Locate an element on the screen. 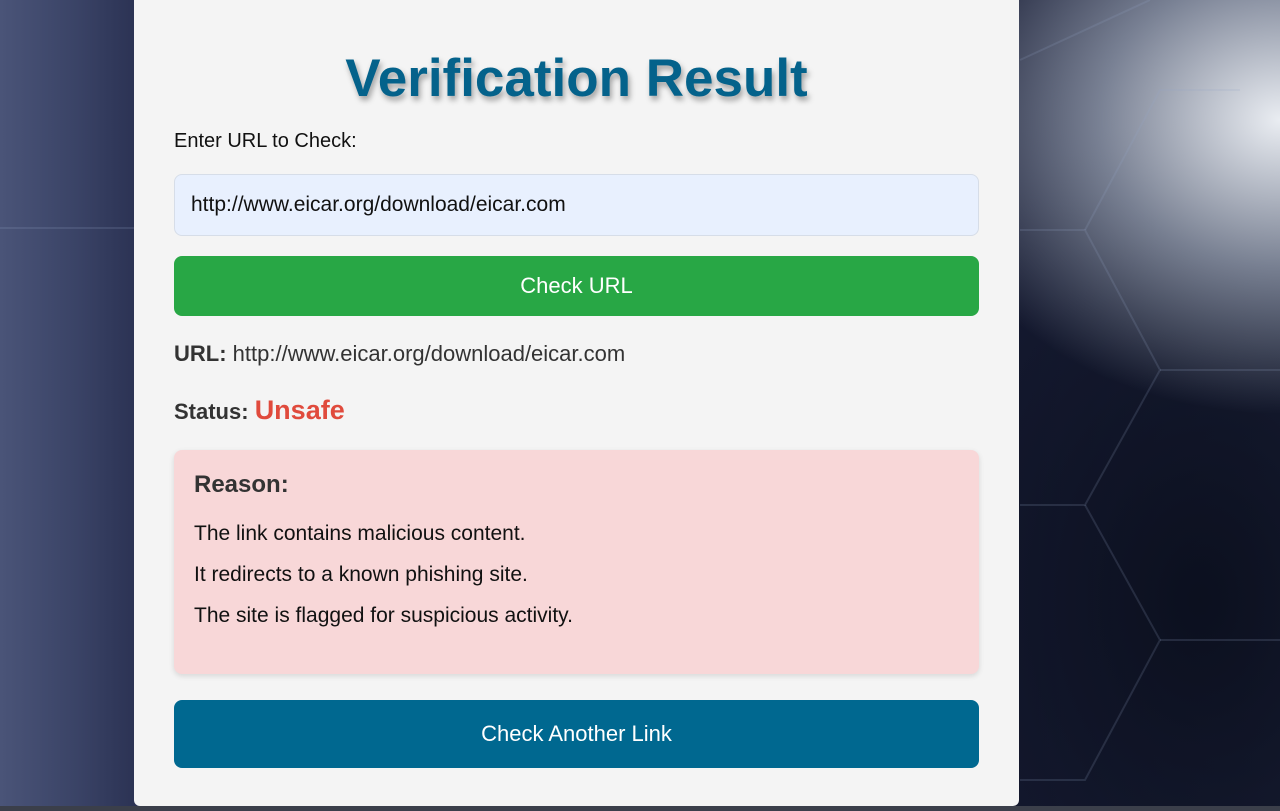 Image resolution: width=1280 pixels, height=811 pixels. result-url-label: URL: is located at coordinates (200, 353).